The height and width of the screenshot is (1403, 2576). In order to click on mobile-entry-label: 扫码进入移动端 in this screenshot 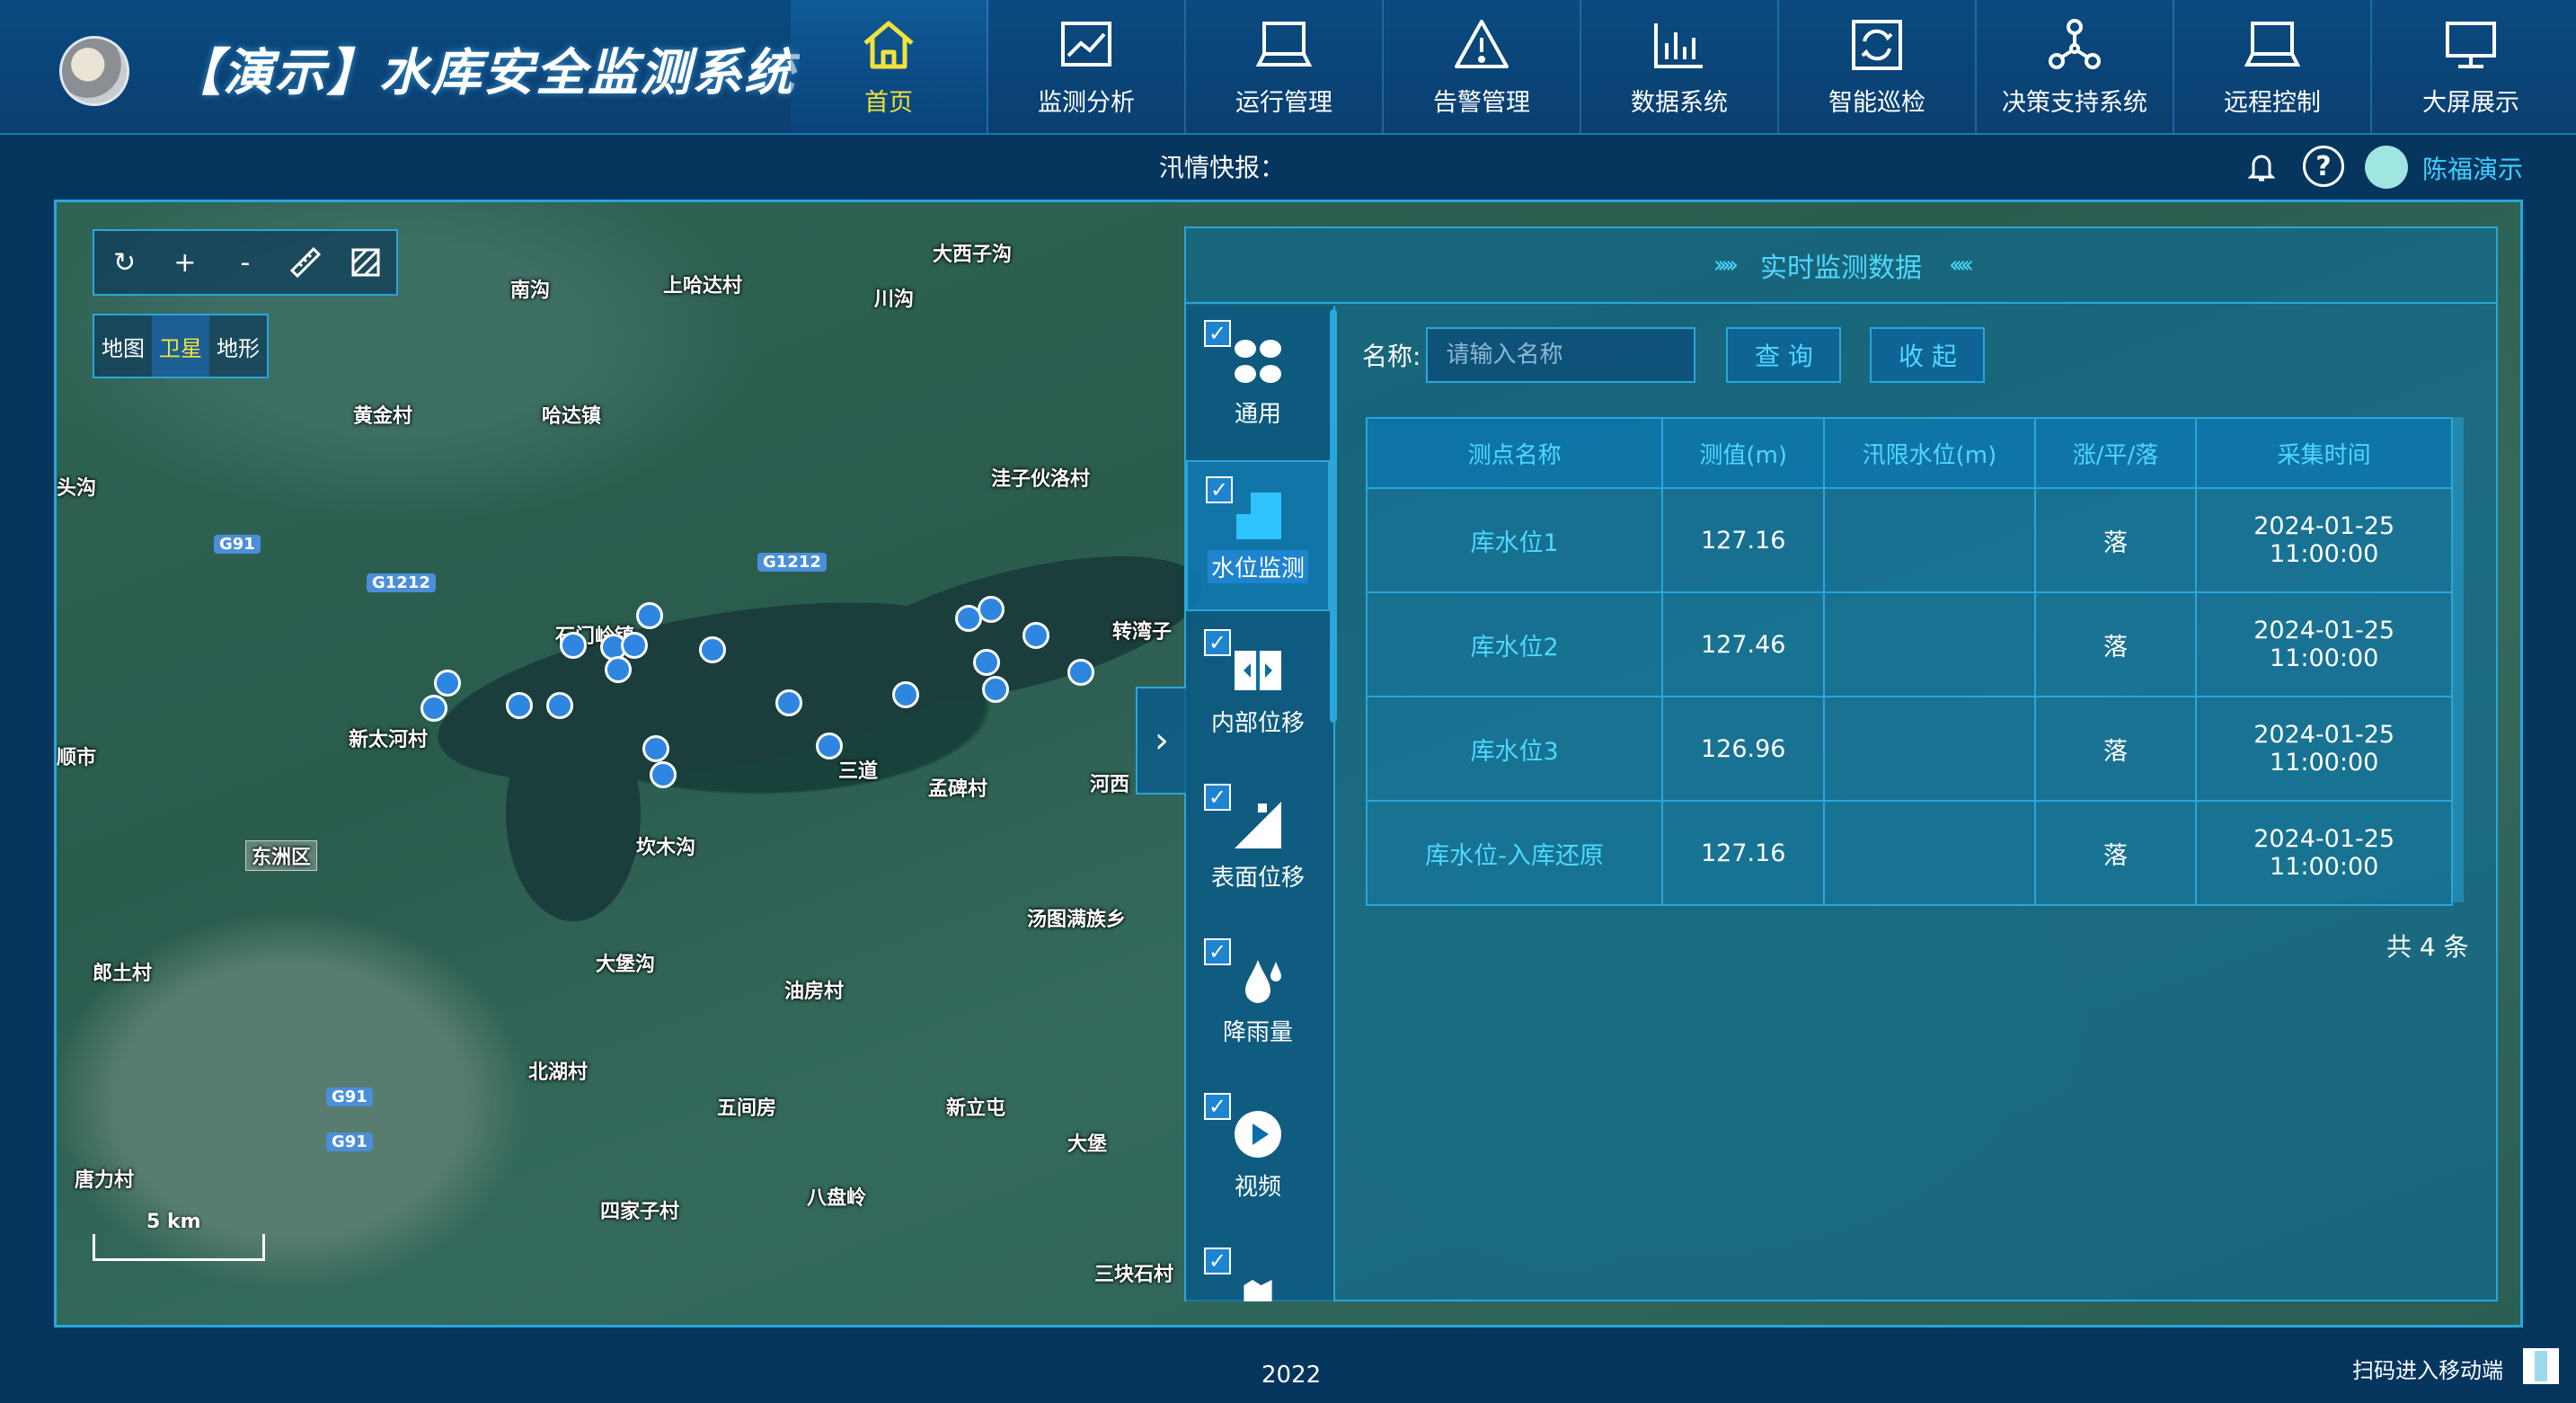, I will do `click(2427, 1369)`.